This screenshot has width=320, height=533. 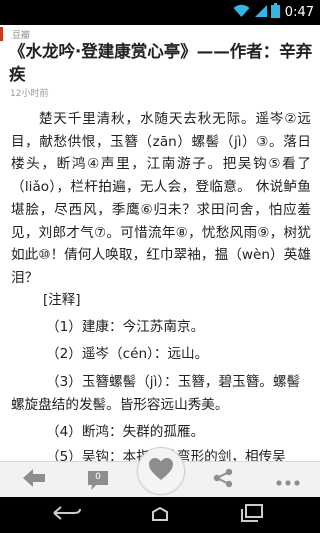 I want to click on share-button, so click(x=223, y=480).